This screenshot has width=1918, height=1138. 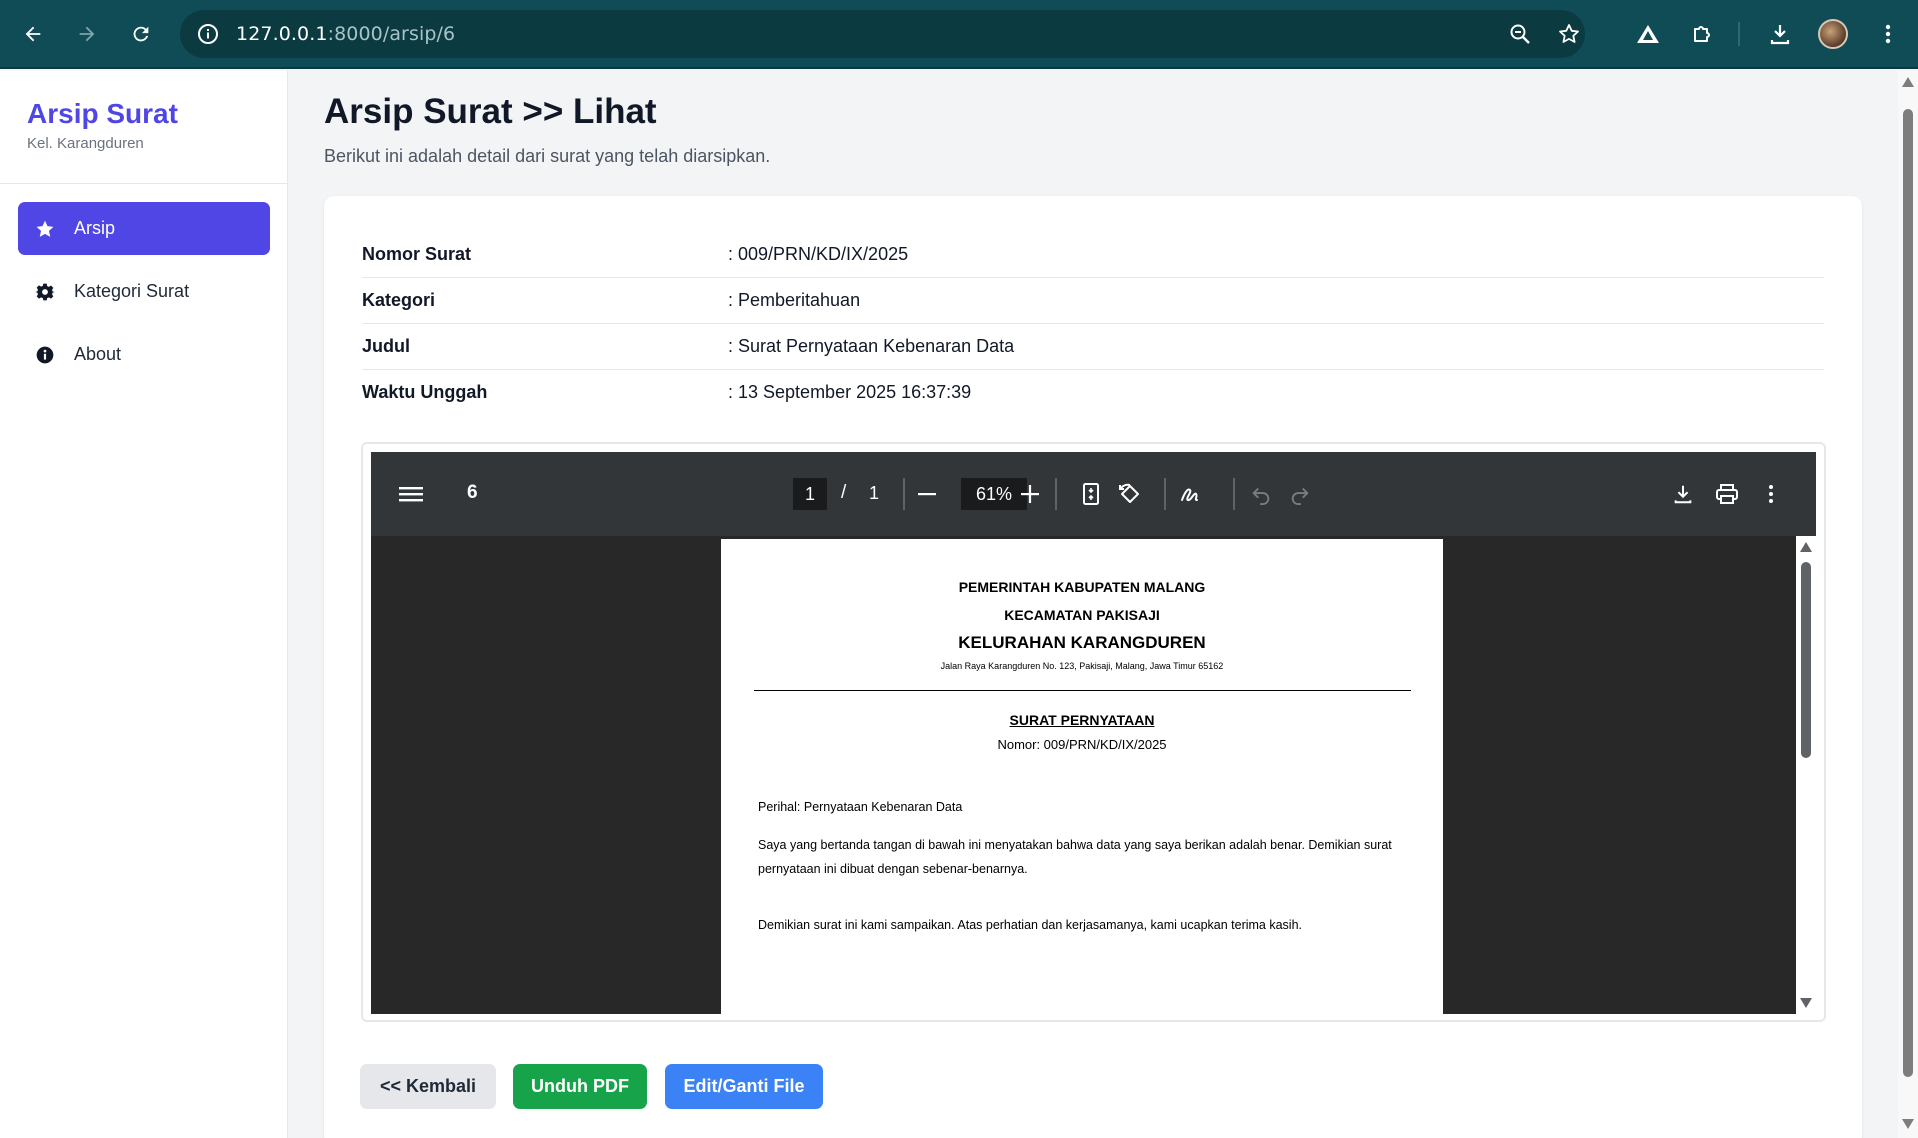 I want to click on detail-row-kategori: Kategori : Pemberitahuan, so click(x=1093, y=301).